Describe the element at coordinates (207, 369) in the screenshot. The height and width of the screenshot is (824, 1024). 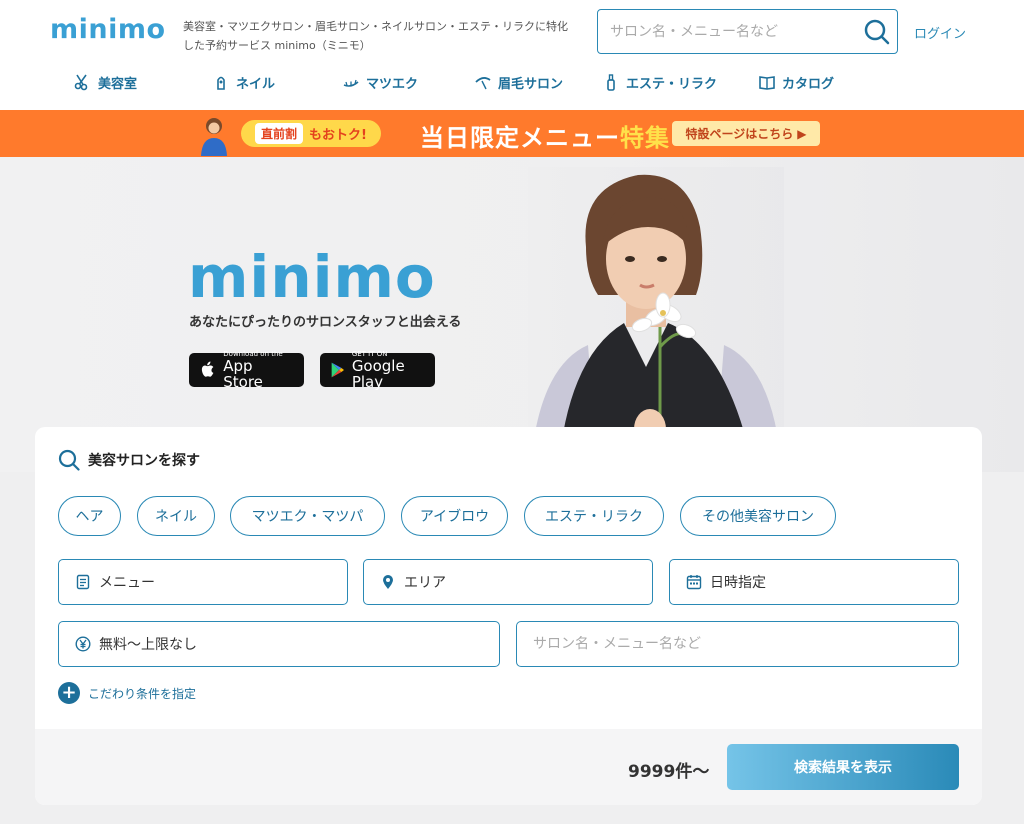
I see `apple-icon` at that location.